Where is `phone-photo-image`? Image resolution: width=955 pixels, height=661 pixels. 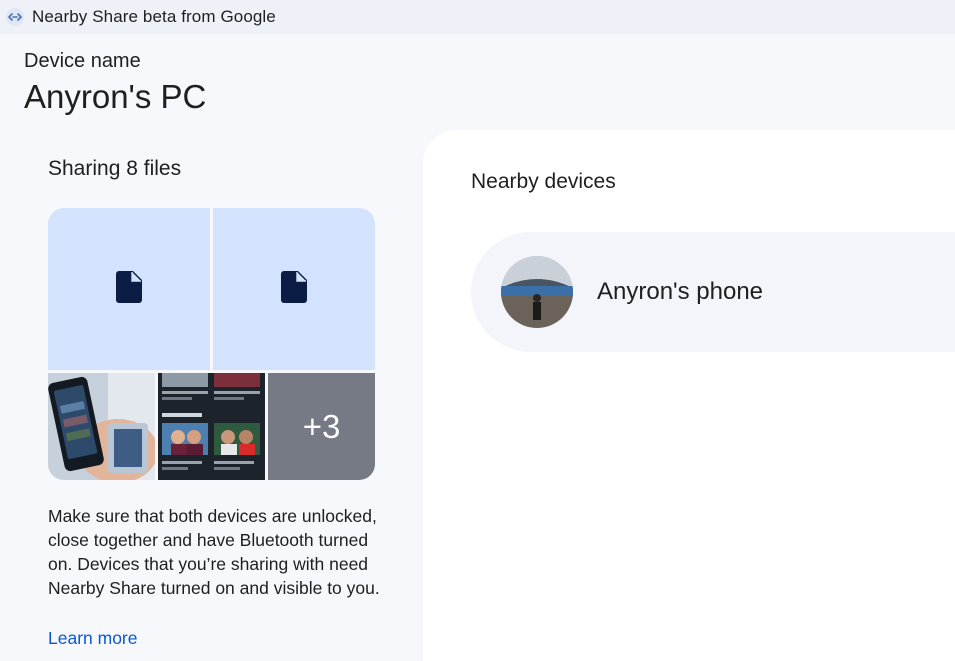
phone-photo-image is located at coordinates (101, 426).